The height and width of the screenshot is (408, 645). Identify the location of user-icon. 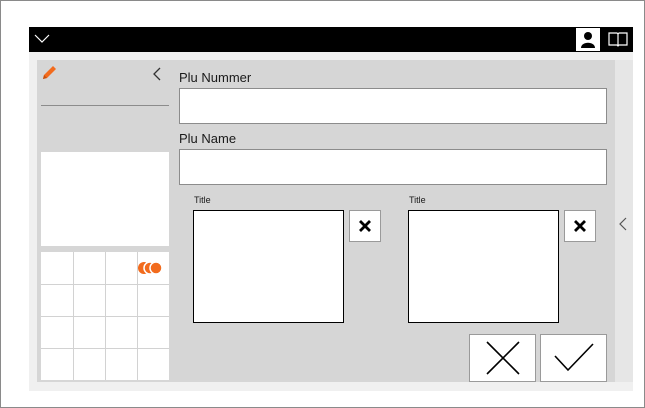
(588, 39).